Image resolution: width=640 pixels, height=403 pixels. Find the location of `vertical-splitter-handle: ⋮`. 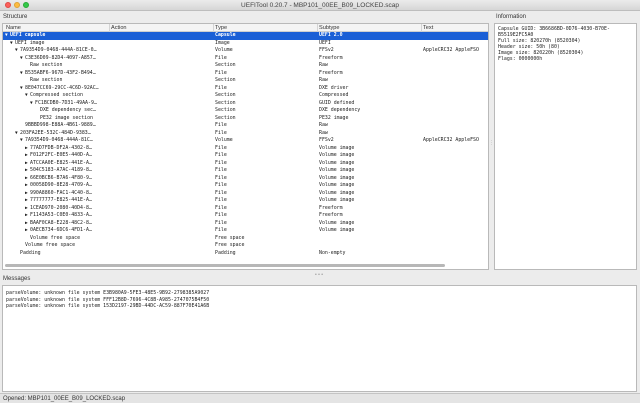

vertical-splitter-handle: ⋮ is located at coordinates (491, 143).